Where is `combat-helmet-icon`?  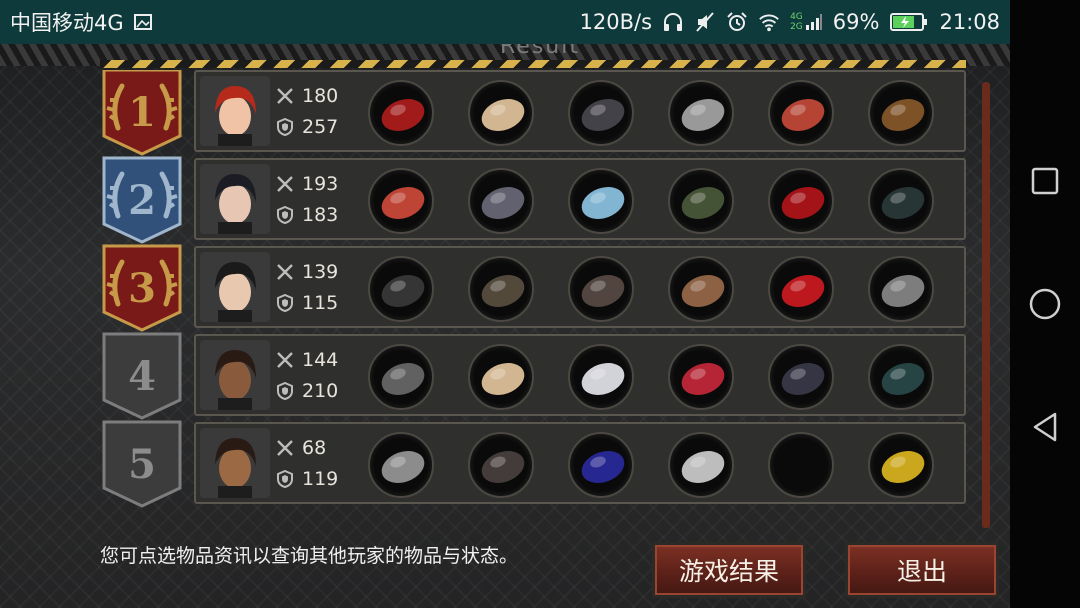
combat-helmet-icon is located at coordinates (503, 291).